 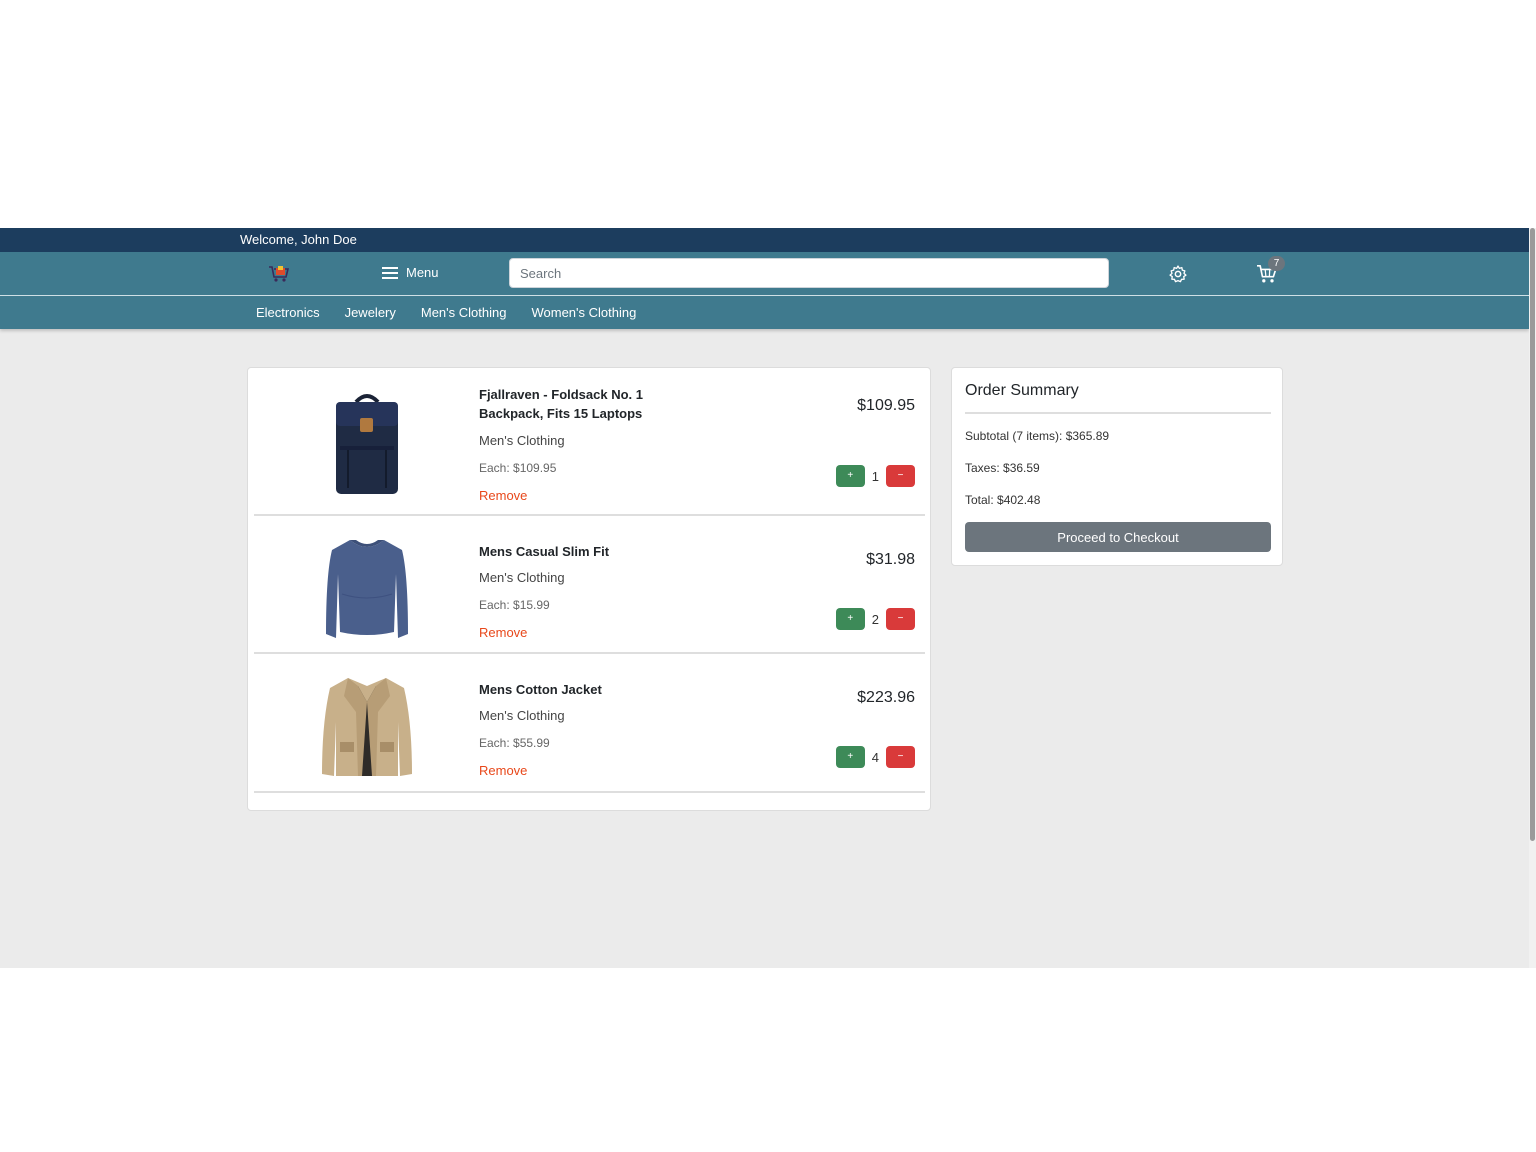 I want to click on subtotal-text: Subtotal (7 items): $365.89, so click(x=1037, y=436).